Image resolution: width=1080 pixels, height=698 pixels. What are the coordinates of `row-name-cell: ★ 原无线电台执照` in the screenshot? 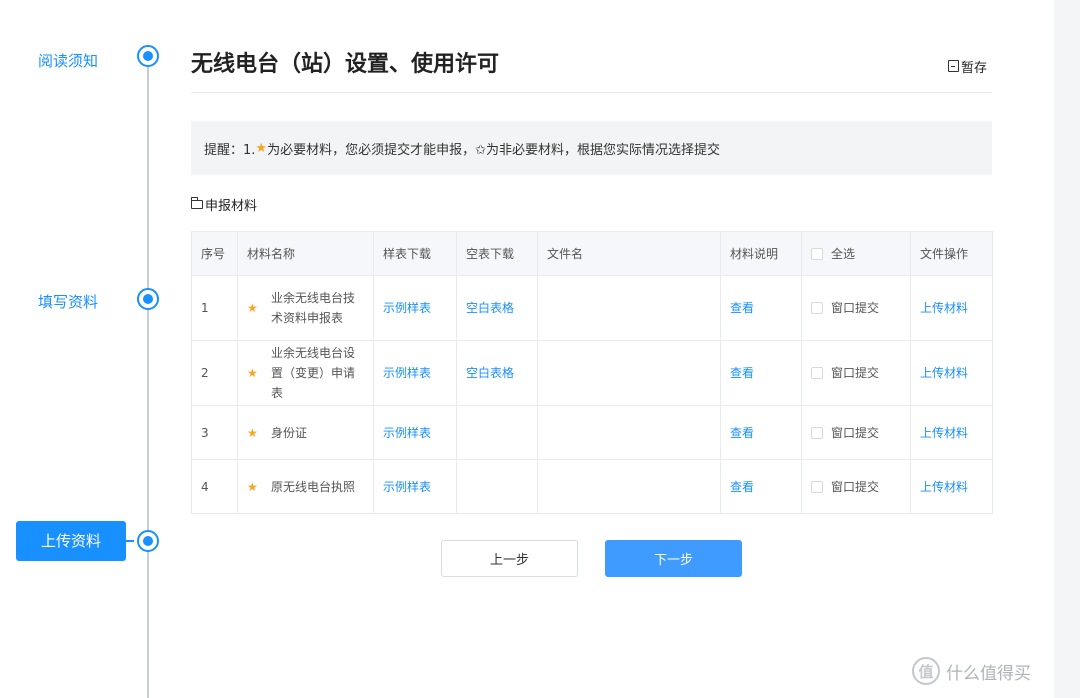 It's located at (305, 486).